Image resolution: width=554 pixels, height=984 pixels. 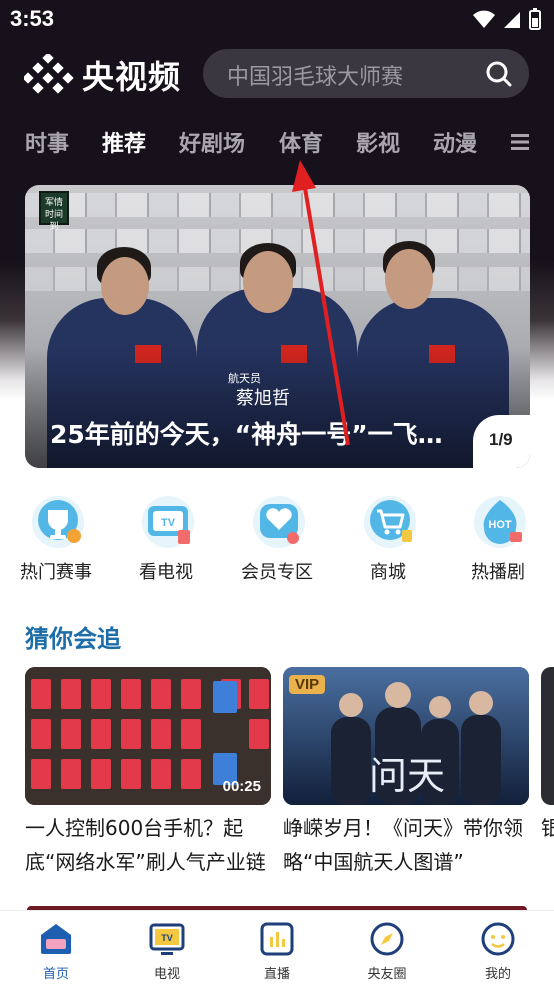 I want to click on search-bar: 中国羽毛球大师赛, so click(x=366, y=73).